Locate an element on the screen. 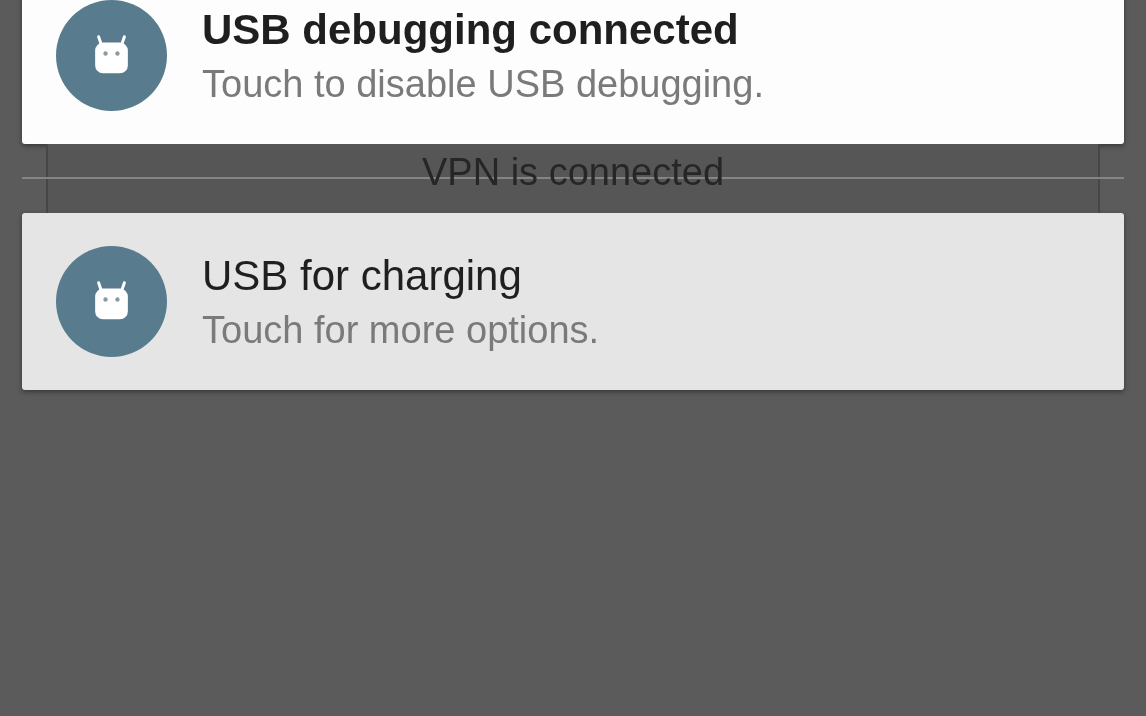  notification-text: Touch for more options. is located at coordinates (401, 330).